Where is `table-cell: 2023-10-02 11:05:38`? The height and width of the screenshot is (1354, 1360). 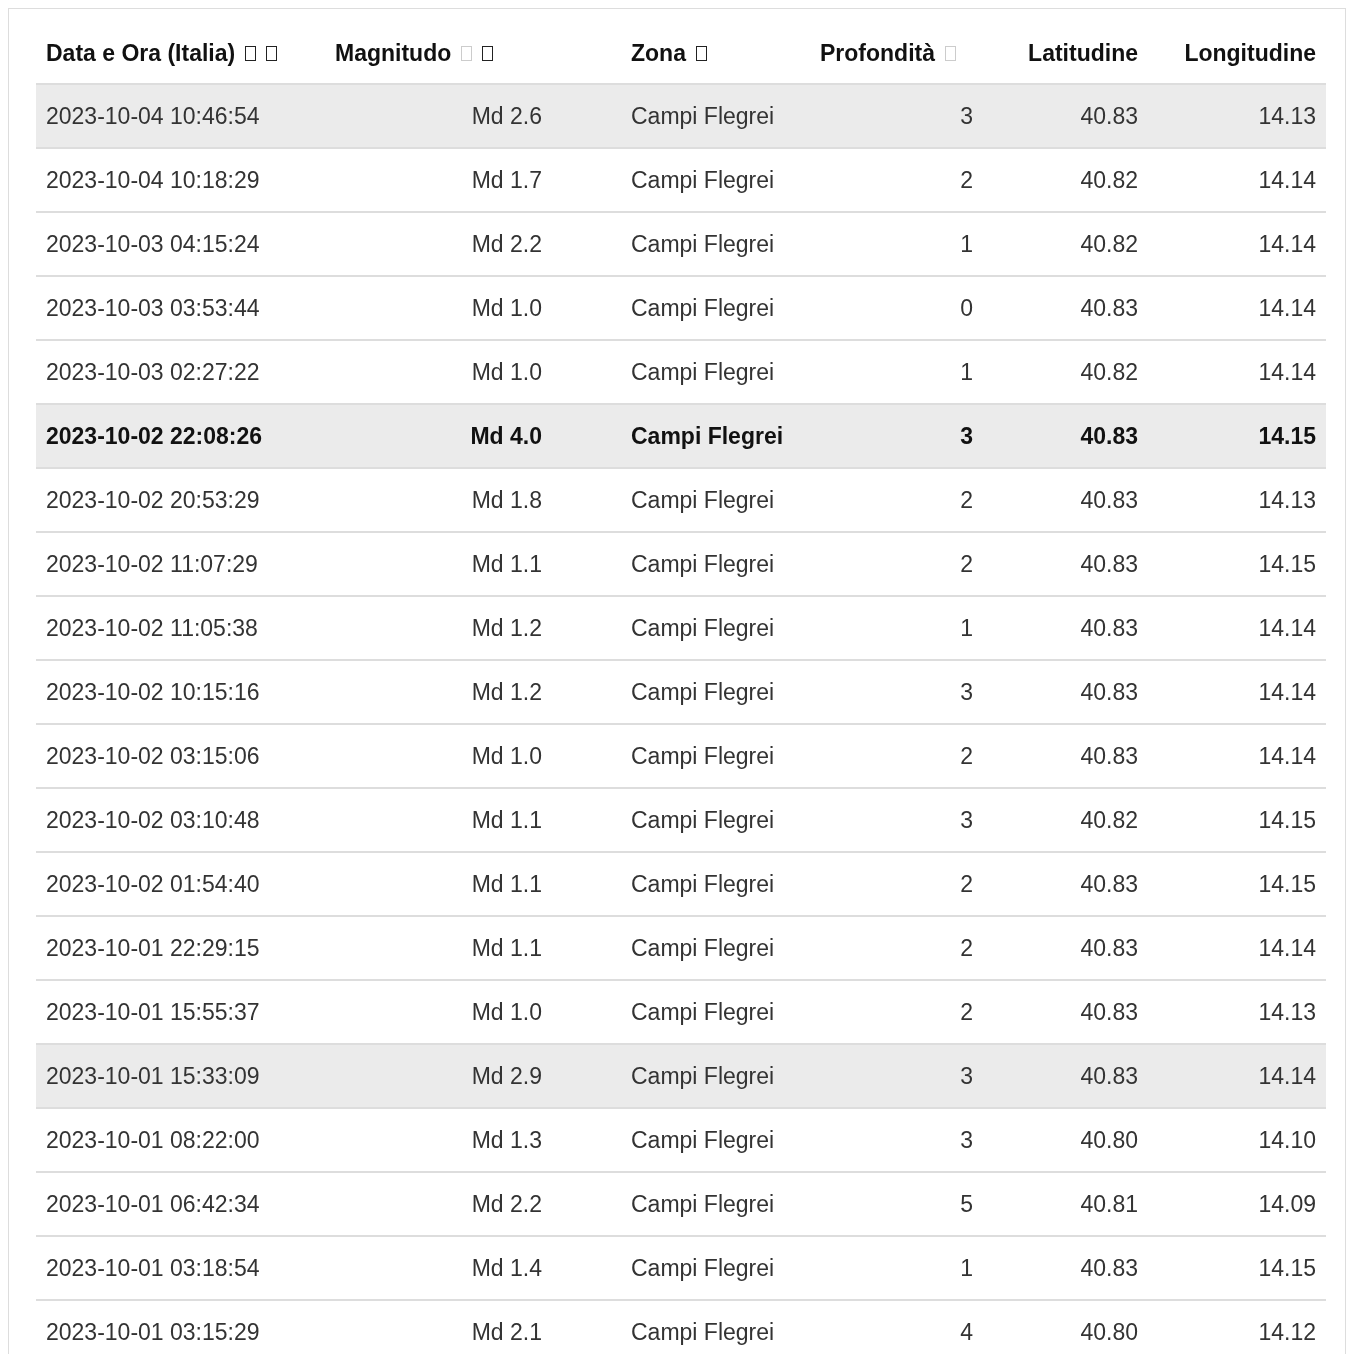 table-cell: 2023-10-02 11:05:38 is located at coordinates (152, 628).